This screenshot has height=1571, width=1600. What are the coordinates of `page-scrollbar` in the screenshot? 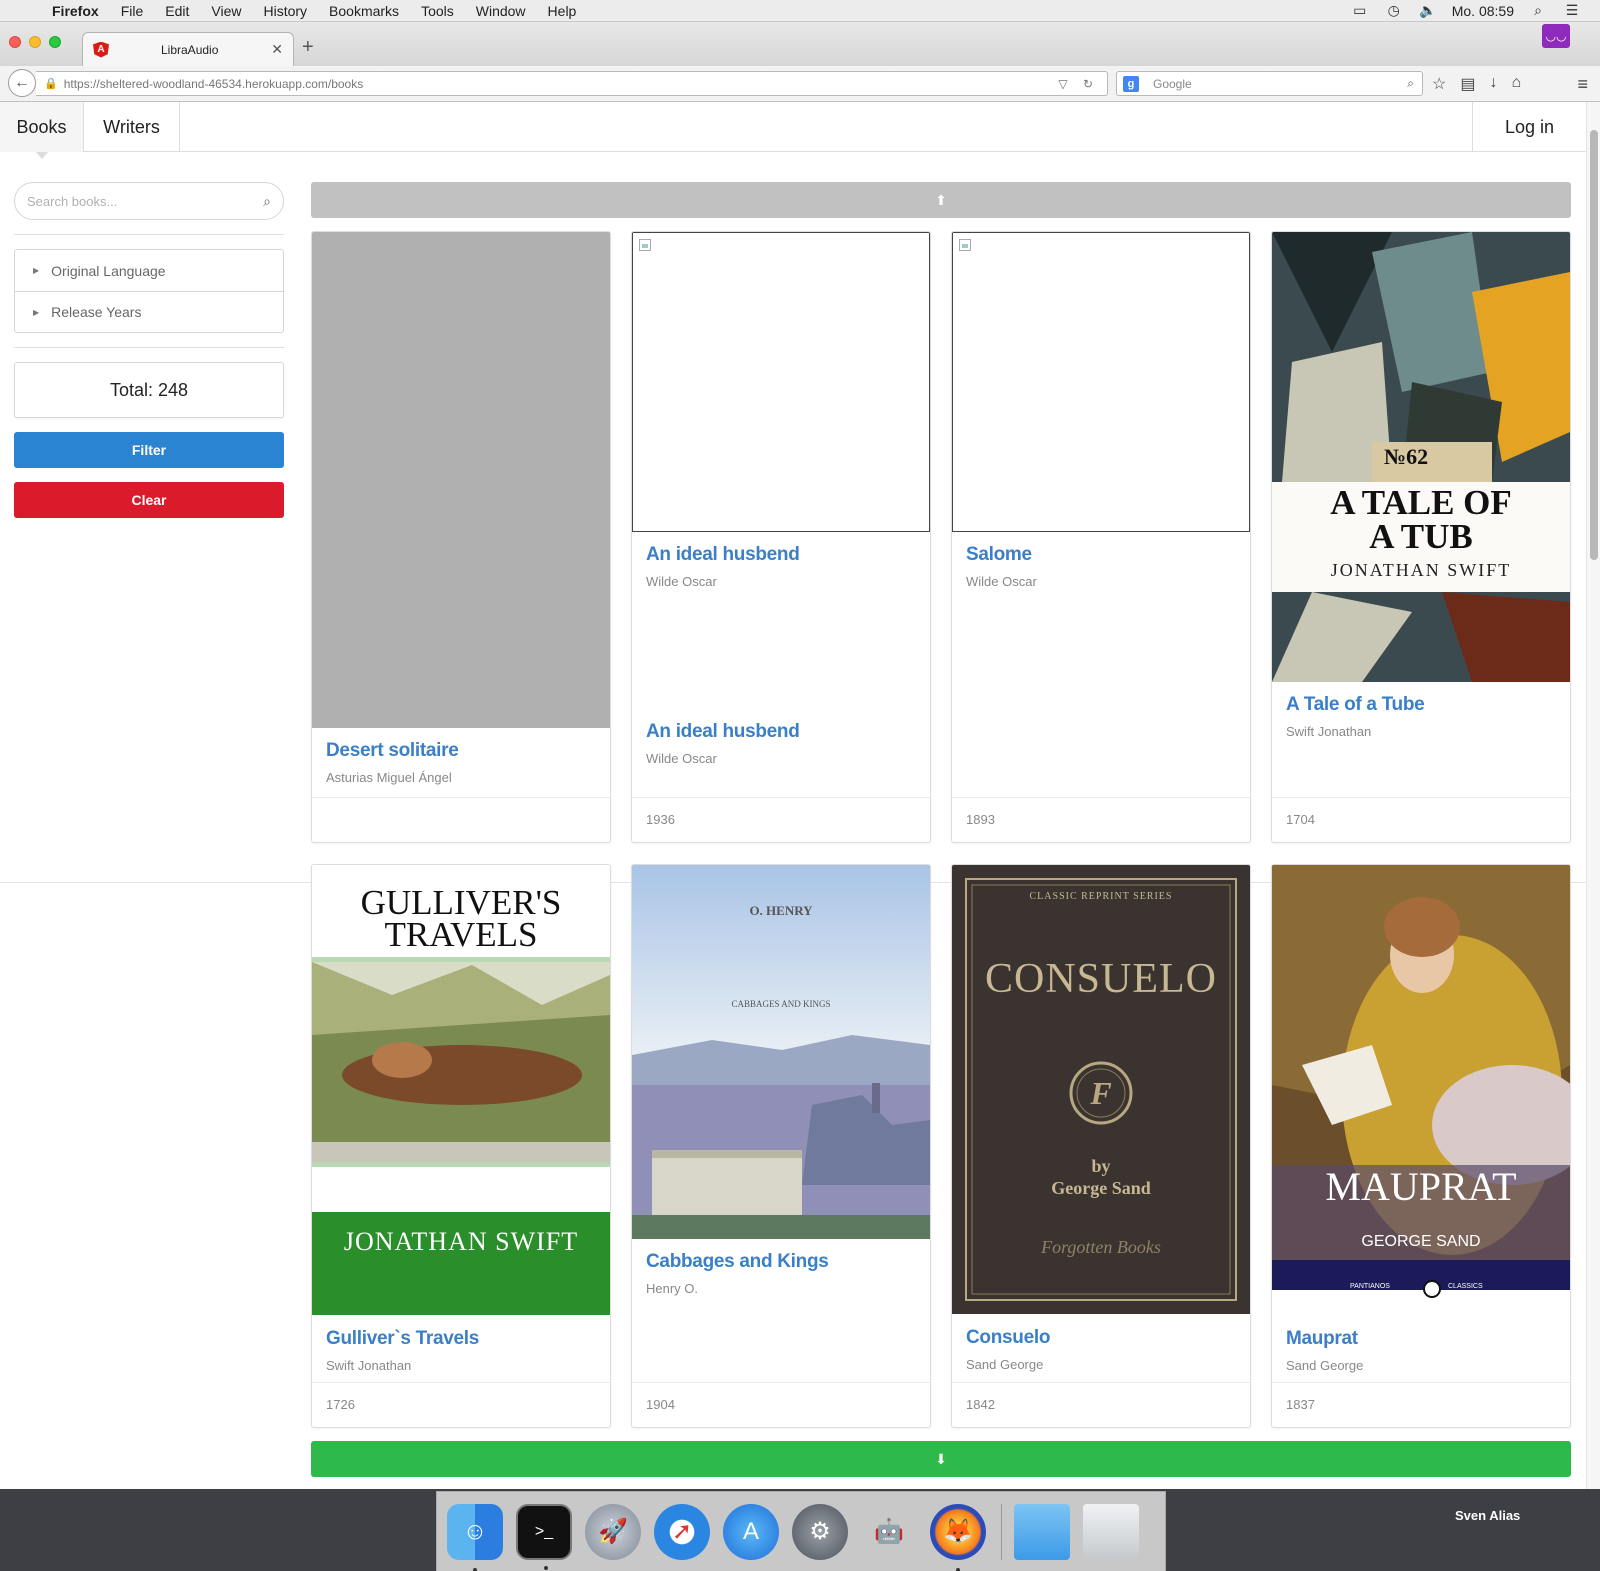 It's located at (1593, 795).